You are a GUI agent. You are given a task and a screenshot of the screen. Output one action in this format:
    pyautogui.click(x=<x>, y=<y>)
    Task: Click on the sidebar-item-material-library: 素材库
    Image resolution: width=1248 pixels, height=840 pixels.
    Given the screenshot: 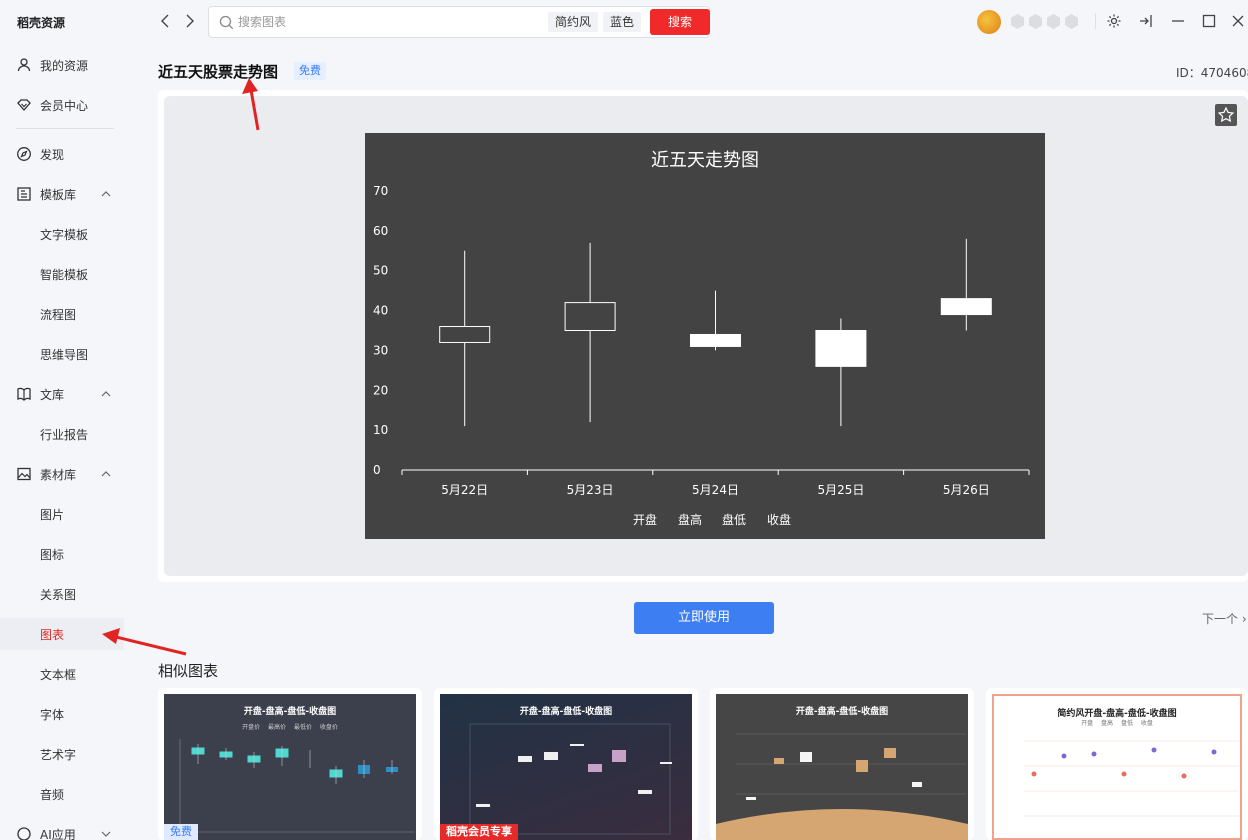 What is the action you would take?
    pyautogui.click(x=62, y=474)
    